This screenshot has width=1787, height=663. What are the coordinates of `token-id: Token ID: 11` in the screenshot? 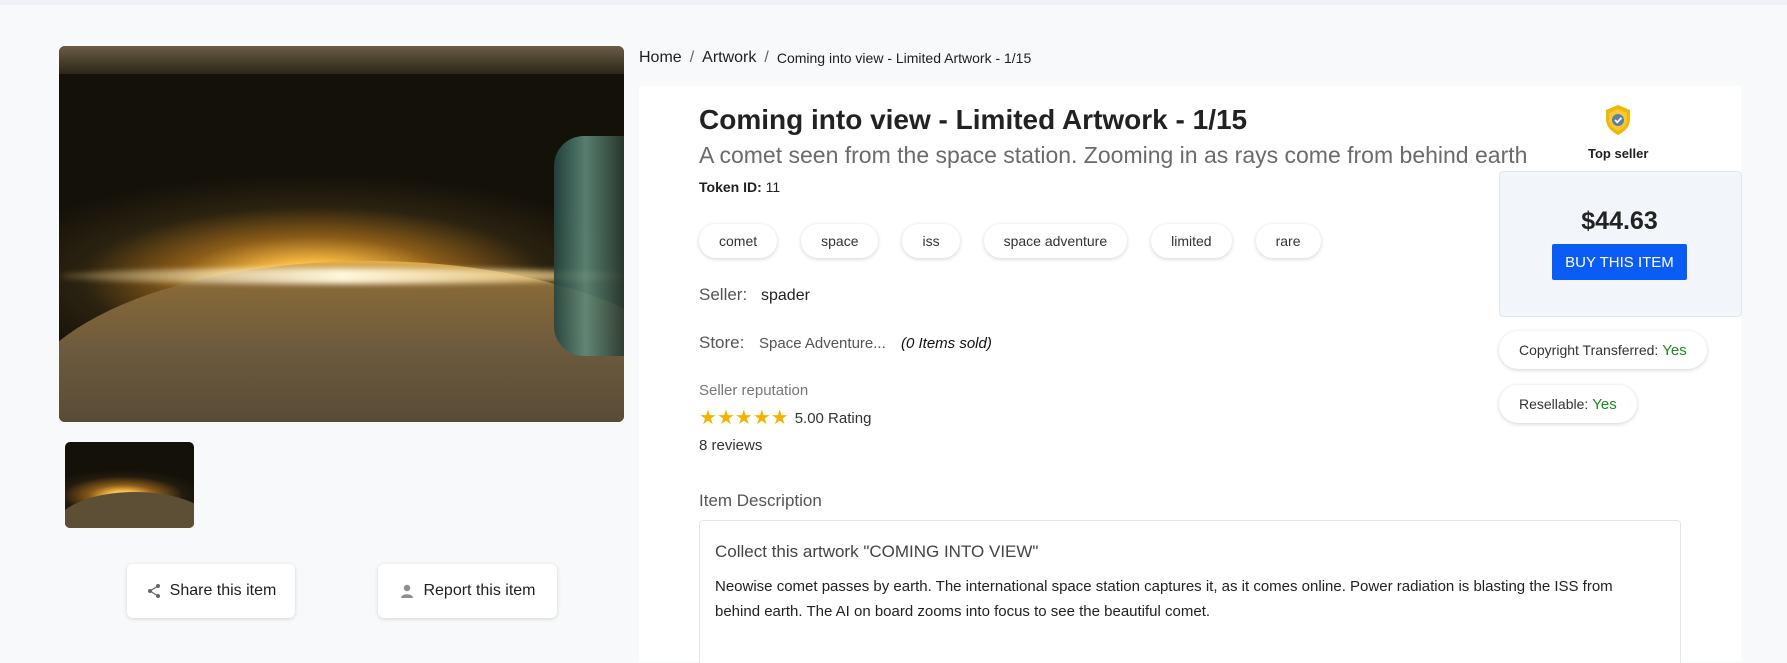 It's located at (739, 187).